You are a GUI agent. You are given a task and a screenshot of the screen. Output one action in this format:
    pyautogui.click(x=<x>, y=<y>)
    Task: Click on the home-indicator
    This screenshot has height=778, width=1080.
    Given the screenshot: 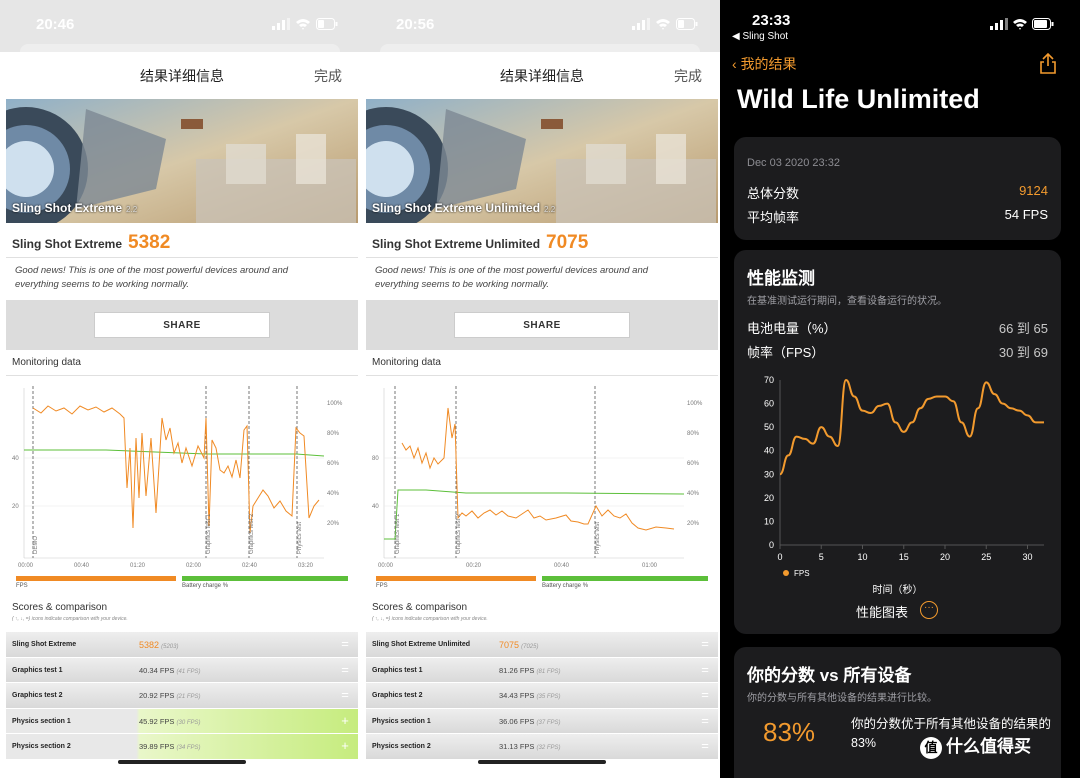 What is the action you would take?
    pyautogui.click(x=182, y=762)
    